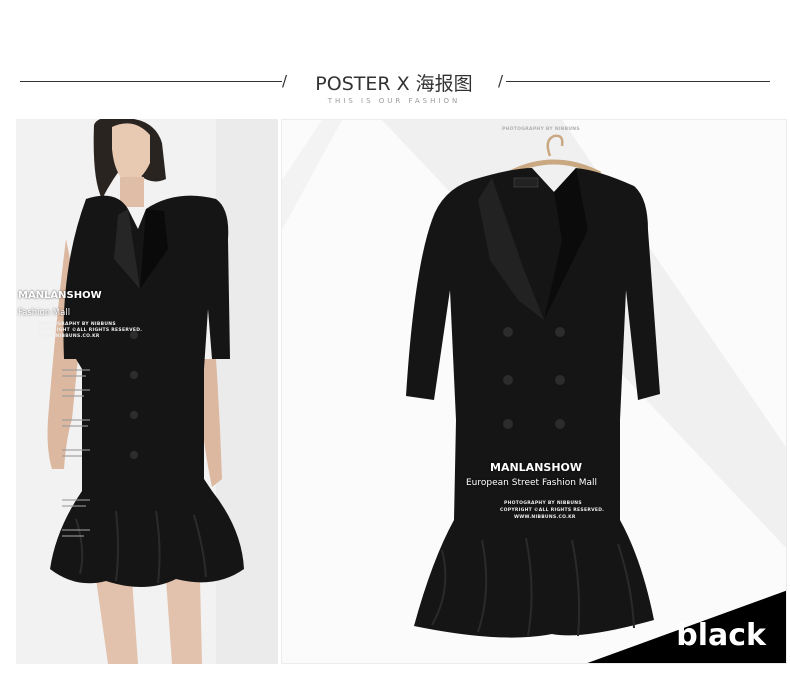 This screenshot has width=790, height=678. Describe the element at coordinates (721, 635) in the screenshot. I see `color-label: black` at that location.